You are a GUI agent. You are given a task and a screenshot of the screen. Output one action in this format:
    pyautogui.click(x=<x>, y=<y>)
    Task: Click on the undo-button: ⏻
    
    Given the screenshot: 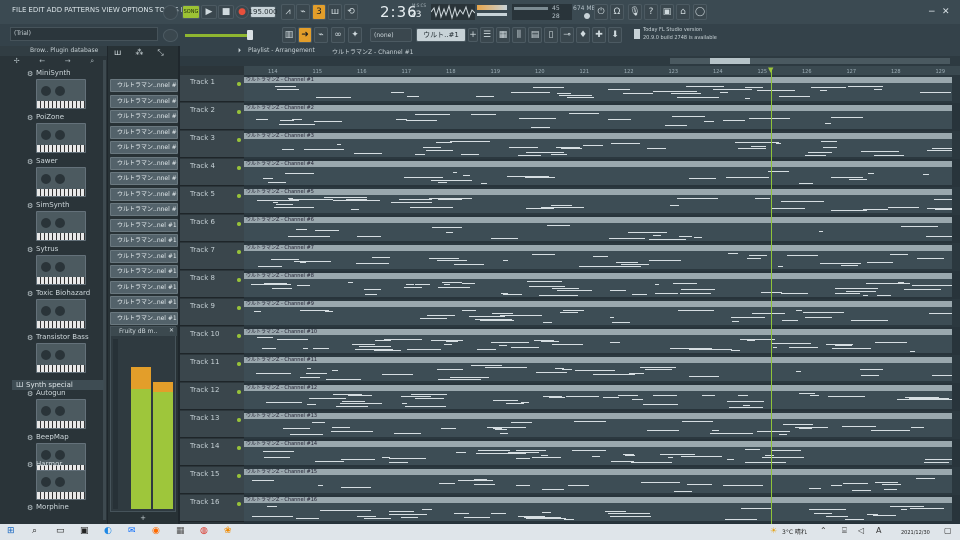 What is the action you would take?
    pyautogui.click(x=601, y=12)
    